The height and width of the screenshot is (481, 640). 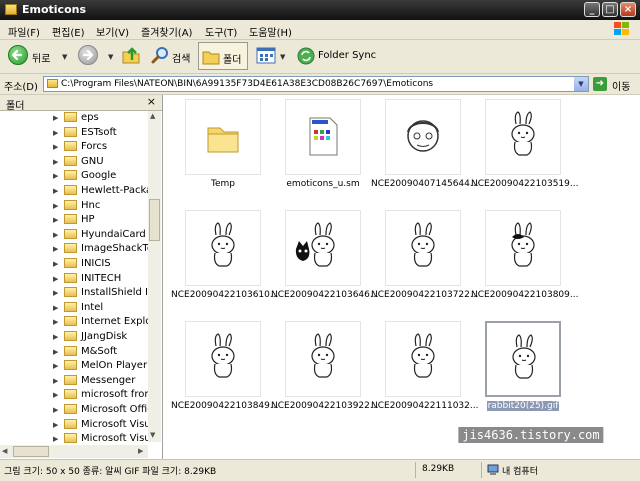 What do you see at coordinates (592, 9) in the screenshot?
I see `minimize-button: _` at bounding box center [592, 9].